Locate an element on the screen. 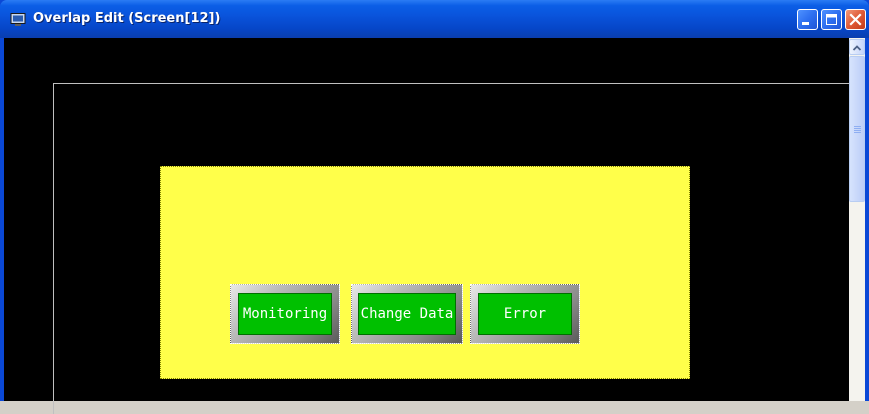 Image resolution: width=869 pixels, height=414 pixels. monitoring-button-label: Monitoring is located at coordinates (285, 314).